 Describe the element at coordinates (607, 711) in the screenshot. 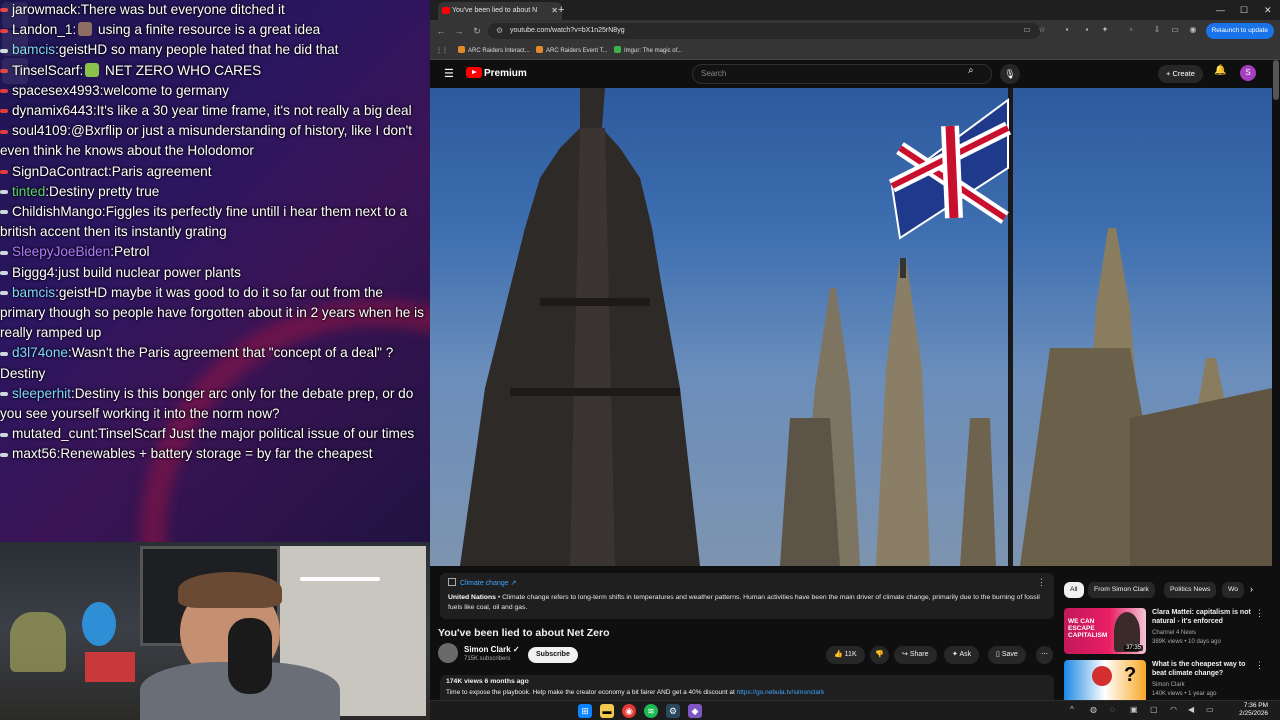

I see `file-explorer-icon: ▬` at that location.